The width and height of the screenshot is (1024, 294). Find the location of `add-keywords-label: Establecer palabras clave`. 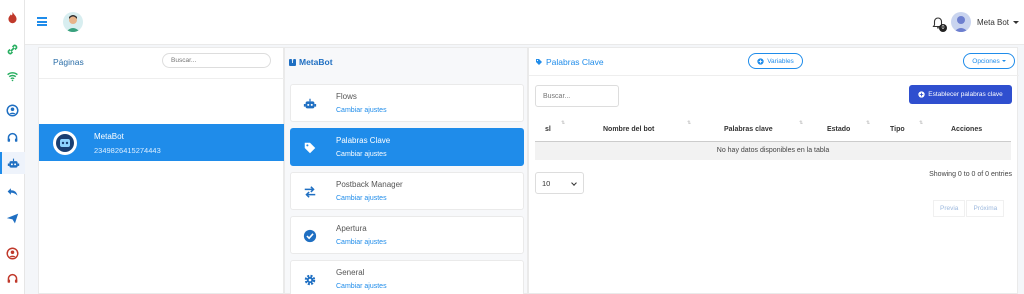

add-keywords-label: Establecer palabras clave is located at coordinates (965, 94).